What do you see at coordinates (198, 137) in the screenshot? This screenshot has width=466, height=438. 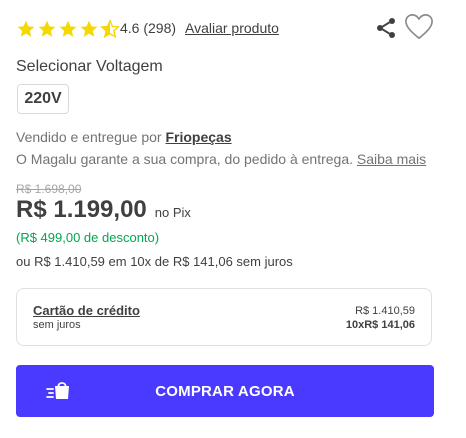 I see `seller-link: Friopeças` at bounding box center [198, 137].